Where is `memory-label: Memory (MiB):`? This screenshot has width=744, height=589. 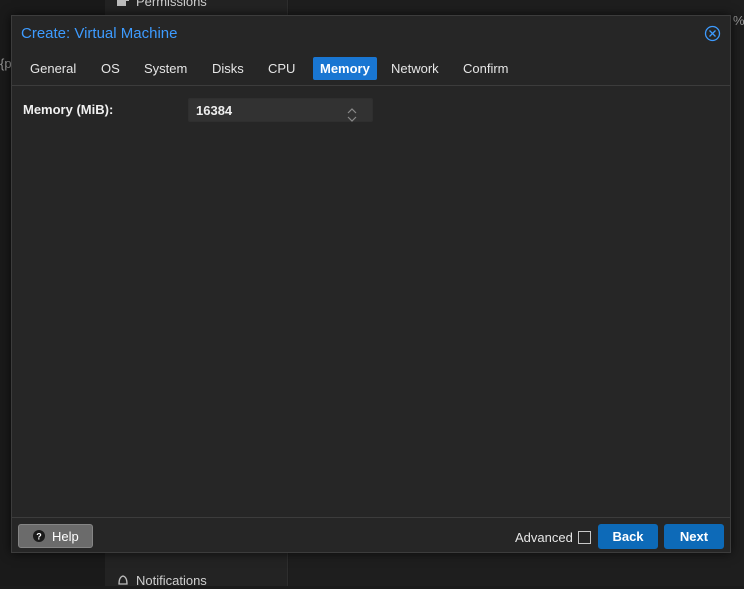 memory-label: Memory (MiB): is located at coordinates (68, 109).